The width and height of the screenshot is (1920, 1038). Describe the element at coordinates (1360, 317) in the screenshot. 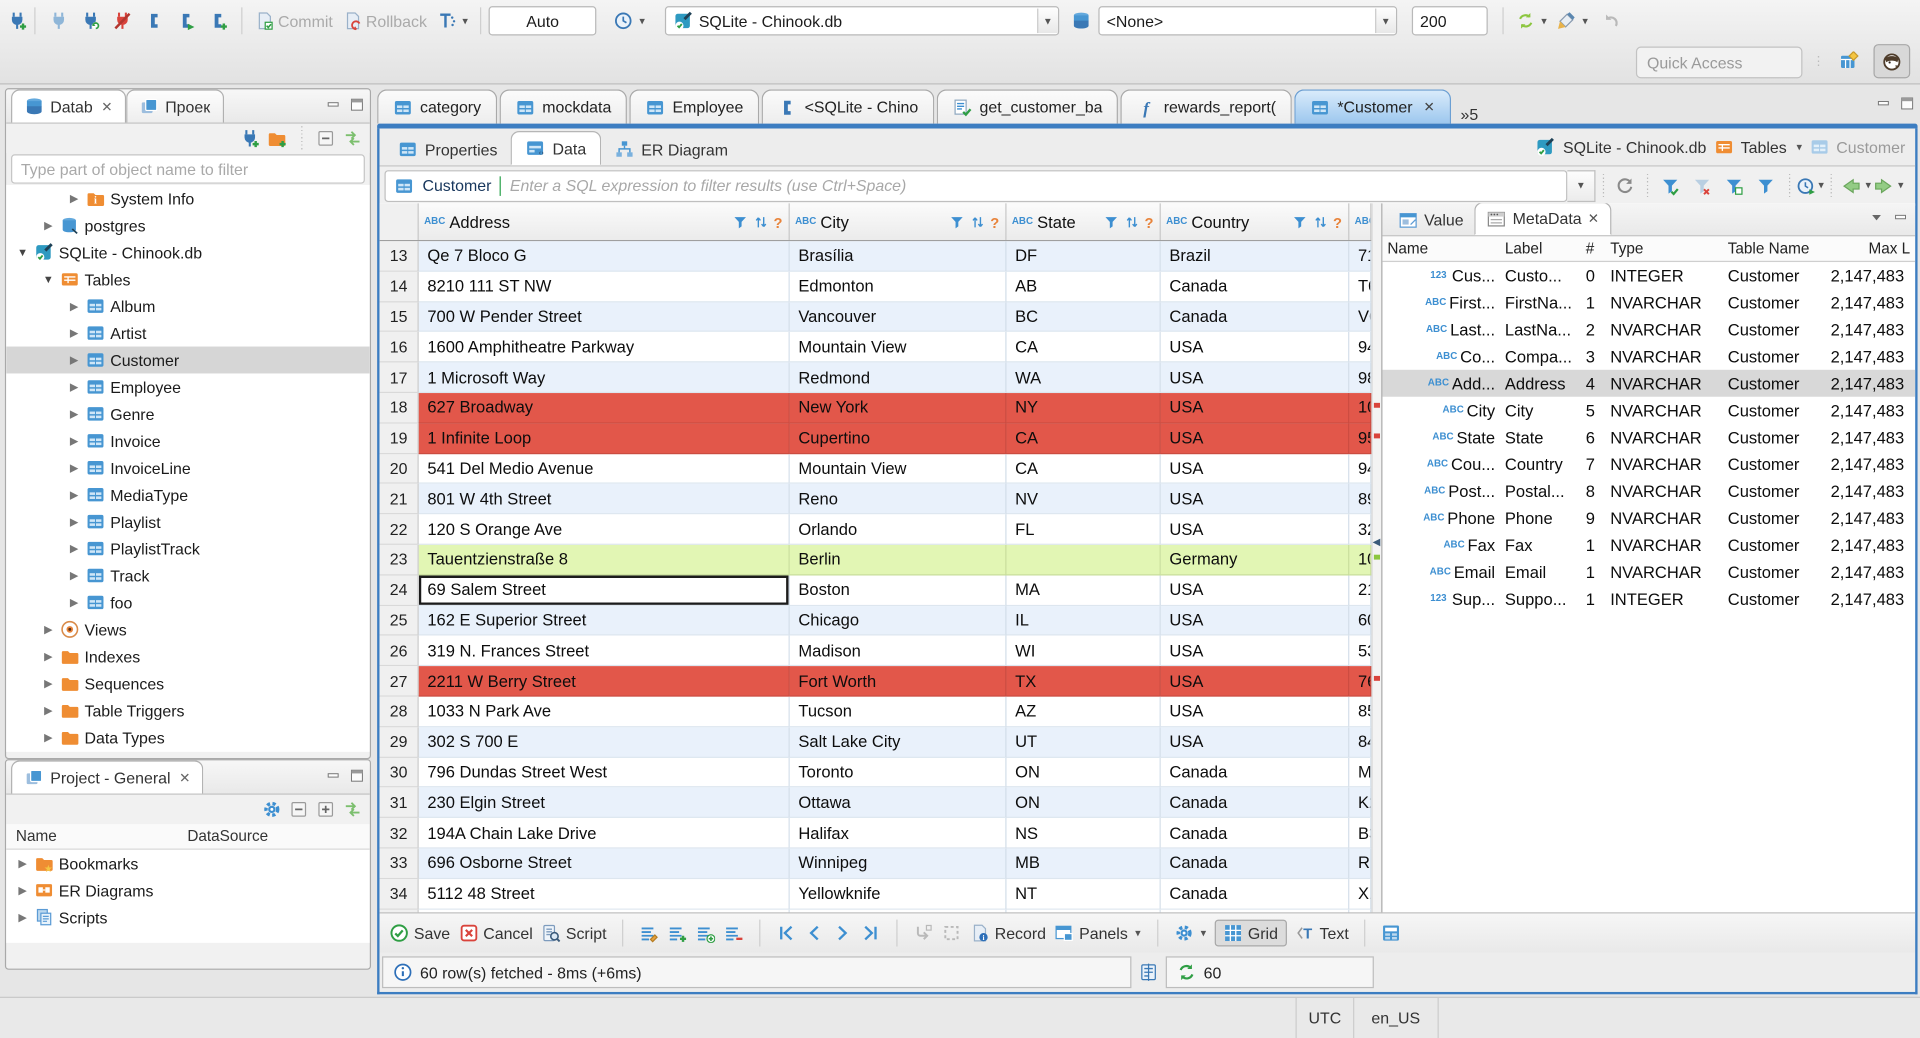

I see `cell: V6` at that location.